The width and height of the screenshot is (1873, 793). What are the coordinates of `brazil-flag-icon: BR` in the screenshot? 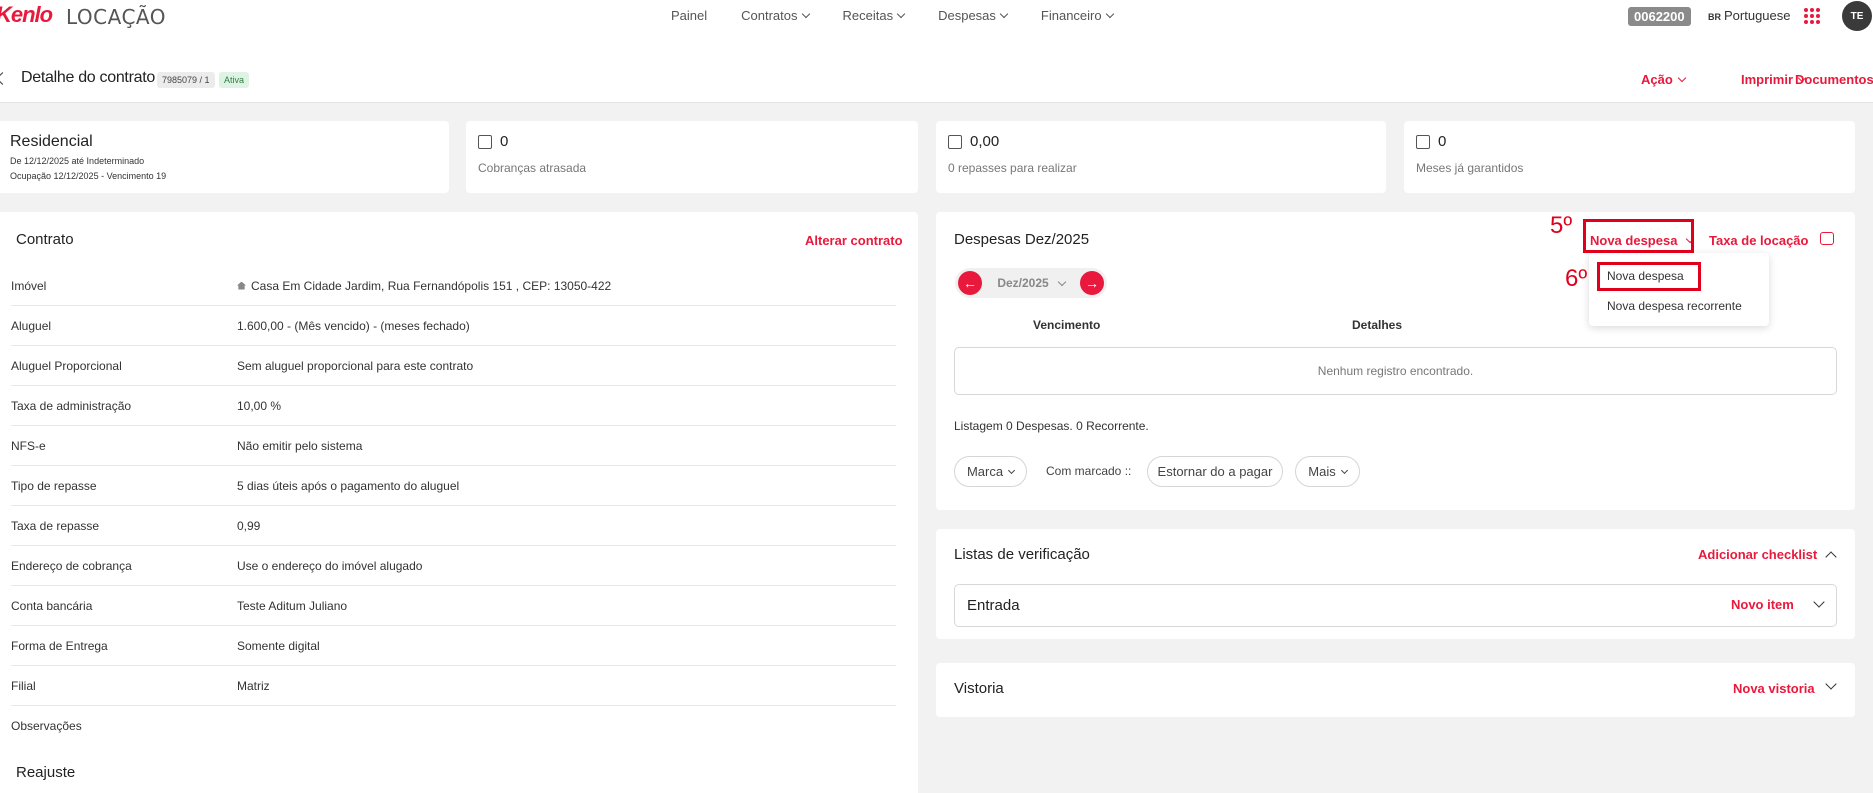 It's located at (1714, 17).